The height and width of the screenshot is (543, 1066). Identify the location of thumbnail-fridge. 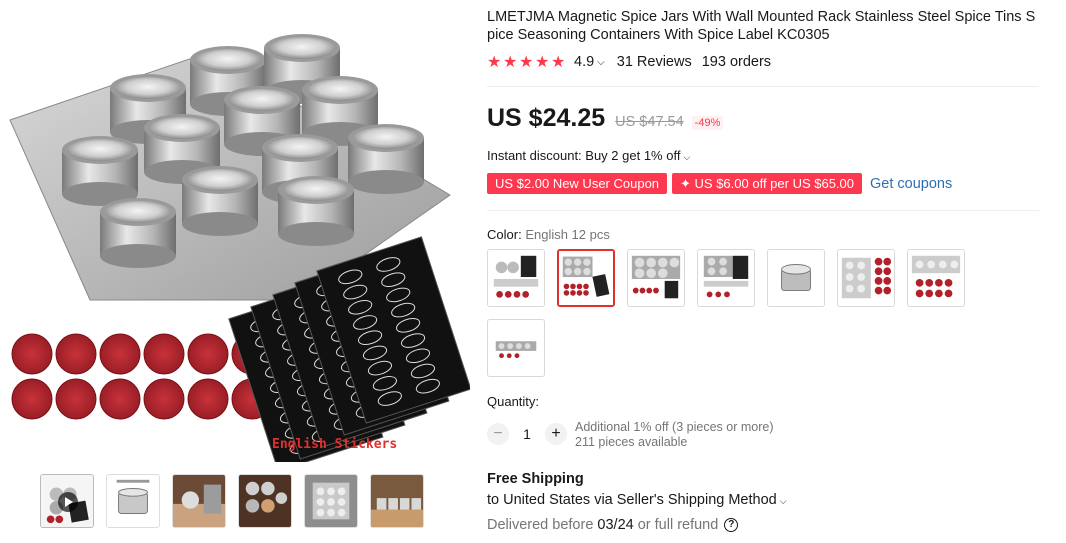
(331, 501).